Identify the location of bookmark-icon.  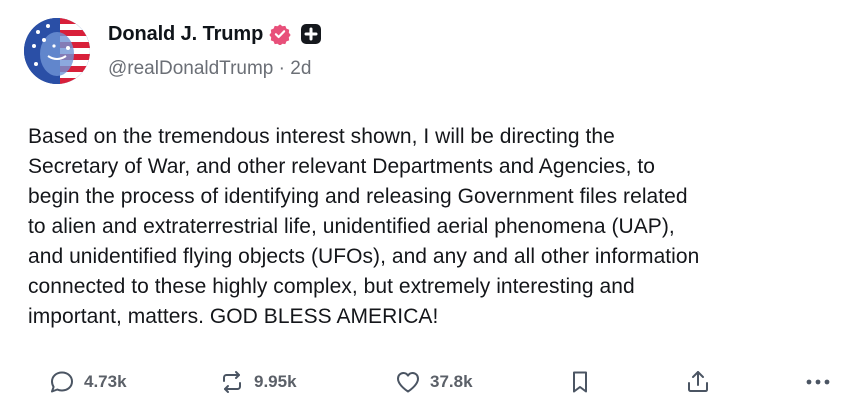
(580, 382).